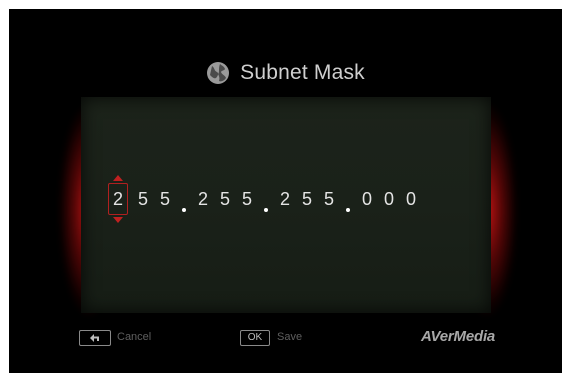 The width and height of the screenshot is (573, 381). Describe the element at coordinates (134, 337) in the screenshot. I see `cancel-label: Cancel` at that location.